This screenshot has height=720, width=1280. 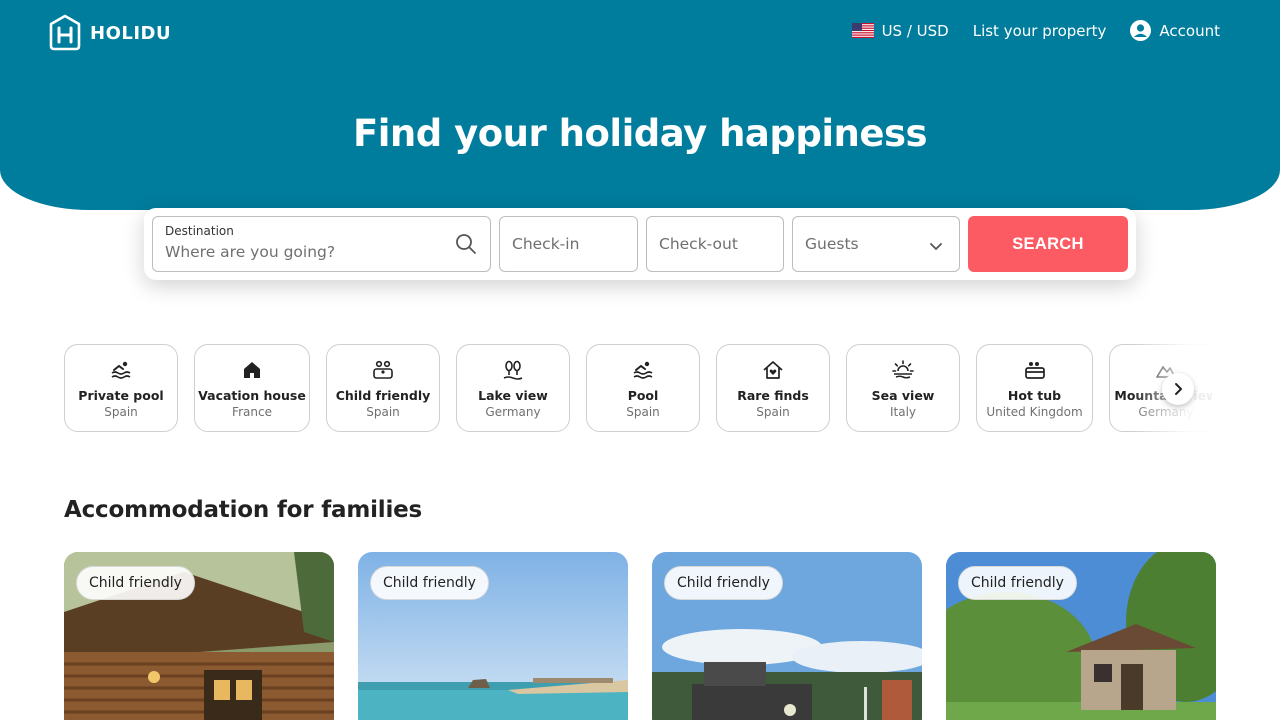 I want to click on list-property-label: List your property, so click(x=1039, y=30).